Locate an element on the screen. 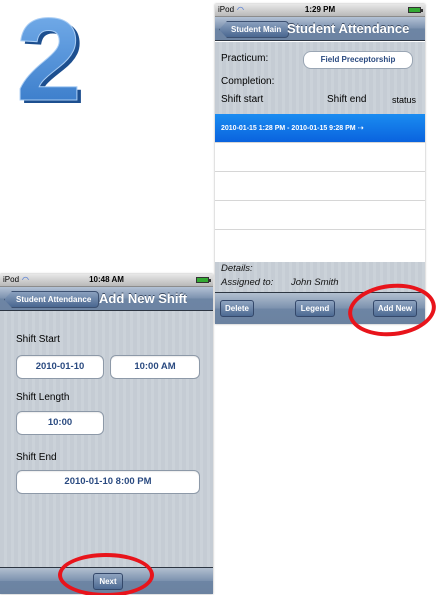  shift-end-field: 2010-01-10 8:00 PM is located at coordinates (108, 482).